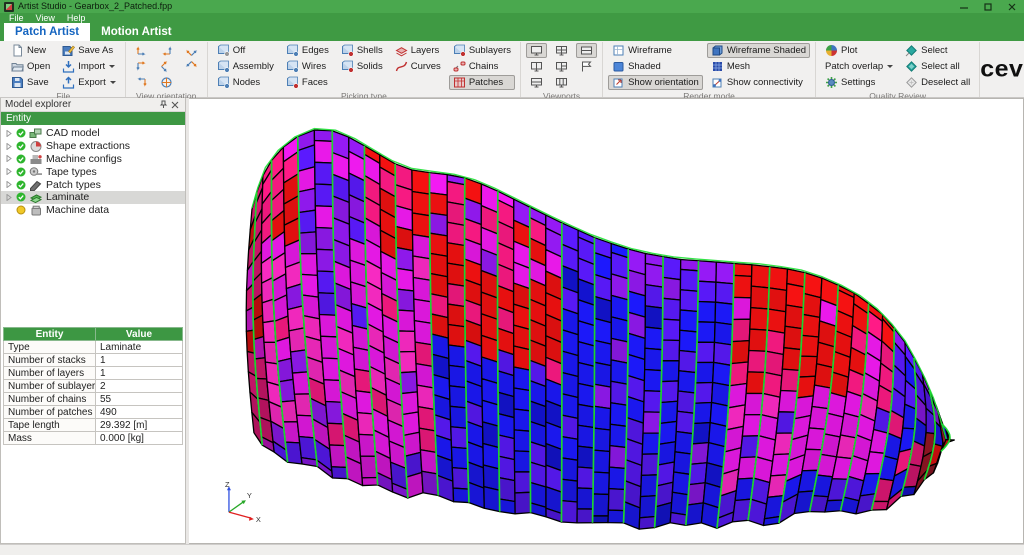 The height and width of the screenshot is (555, 1024). Describe the element at coordinates (663, 82) in the screenshot. I see `button-label: Show orientation` at that location.